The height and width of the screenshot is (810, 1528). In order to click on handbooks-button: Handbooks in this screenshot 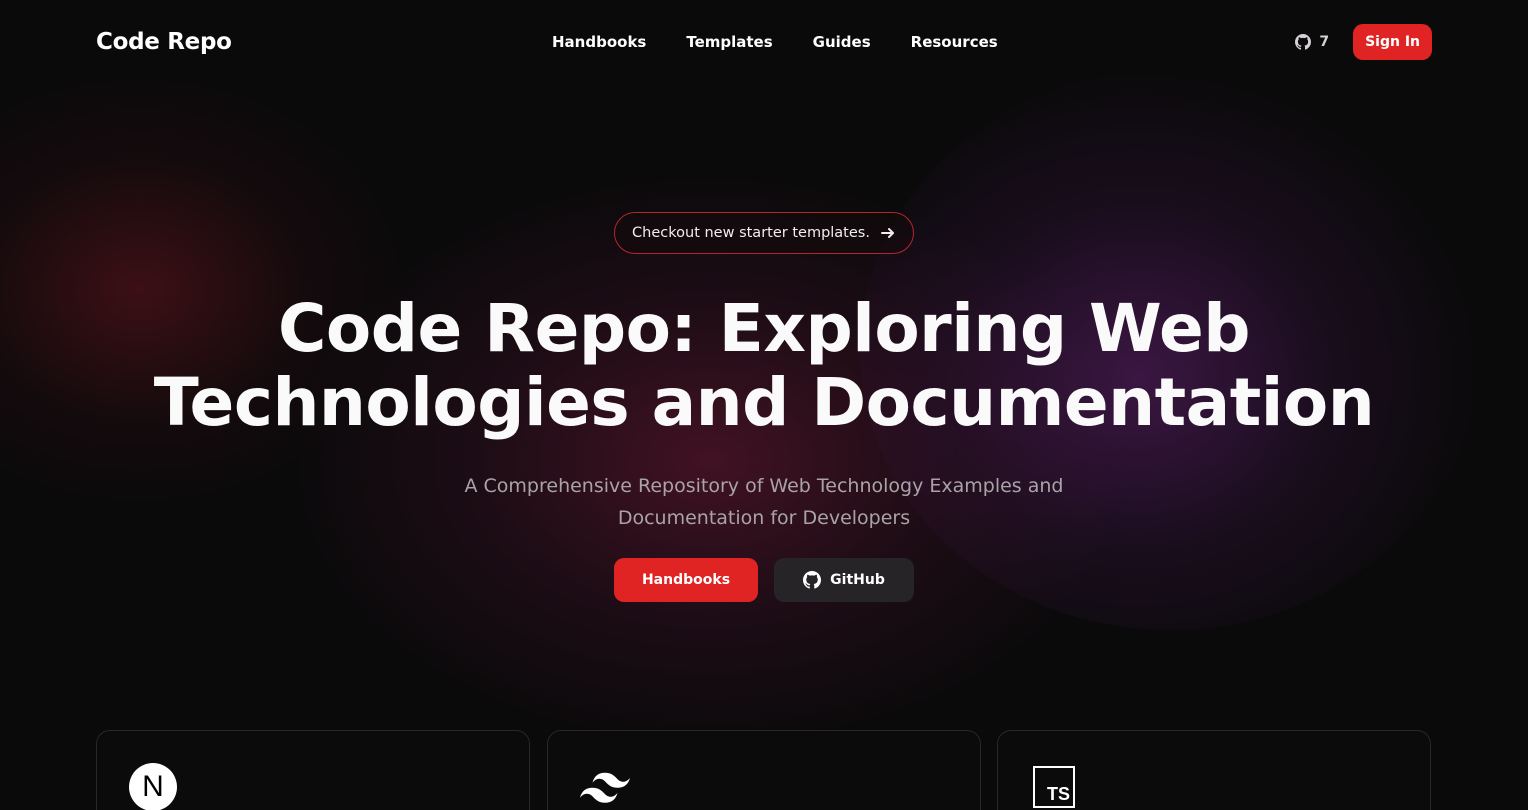, I will do `click(686, 580)`.